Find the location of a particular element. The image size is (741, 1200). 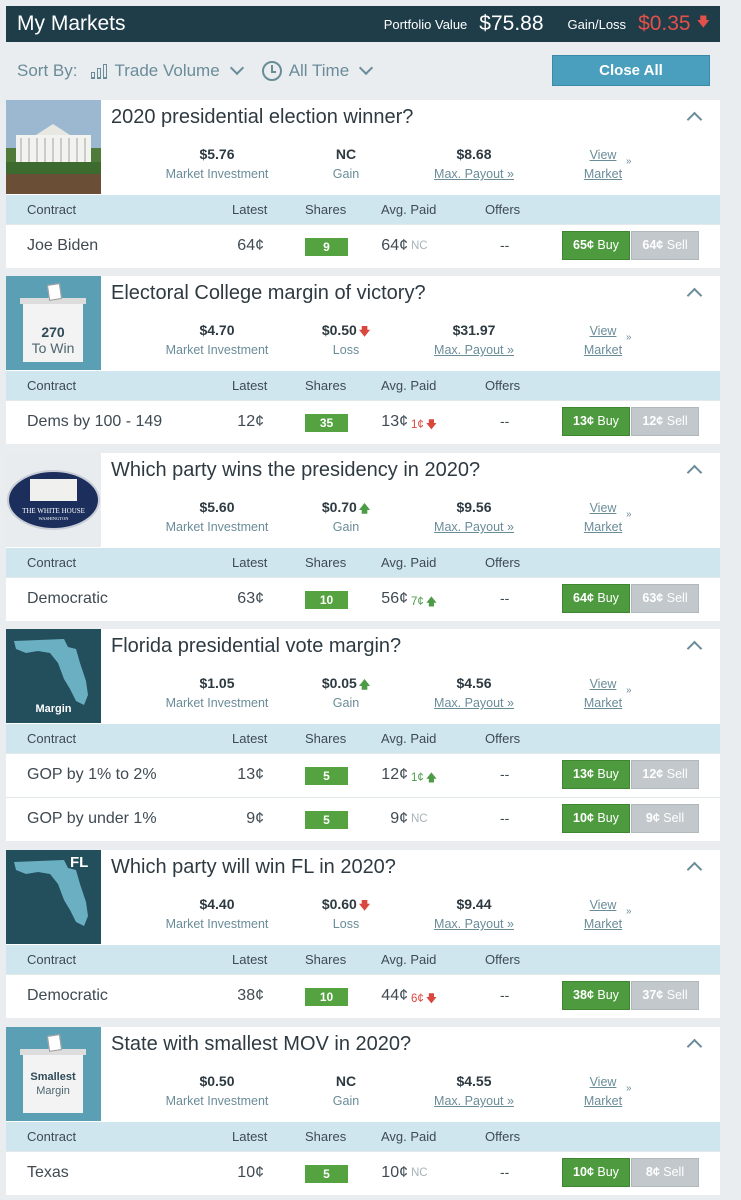

market-image is located at coordinates (53, 147).